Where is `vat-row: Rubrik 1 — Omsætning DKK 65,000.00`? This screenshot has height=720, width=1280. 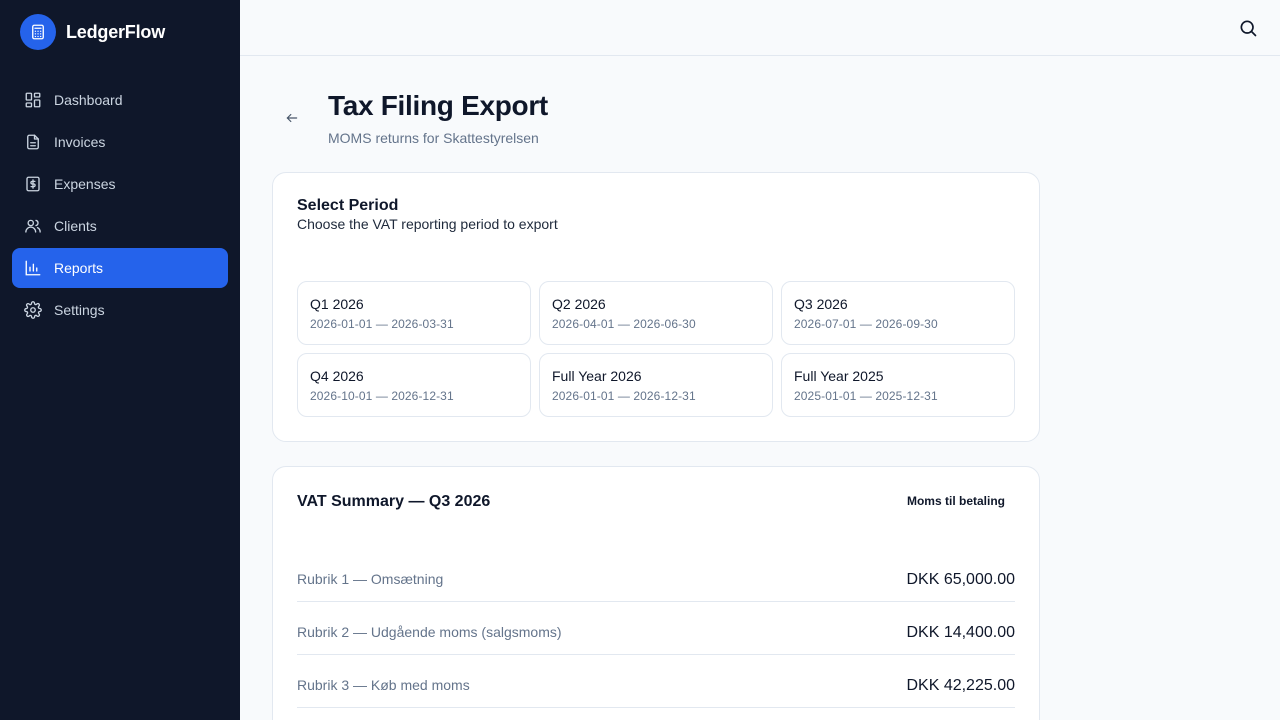 vat-row: Rubrik 1 — Omsætning DKK 65,000.00 is located at coordinates (656, 575).